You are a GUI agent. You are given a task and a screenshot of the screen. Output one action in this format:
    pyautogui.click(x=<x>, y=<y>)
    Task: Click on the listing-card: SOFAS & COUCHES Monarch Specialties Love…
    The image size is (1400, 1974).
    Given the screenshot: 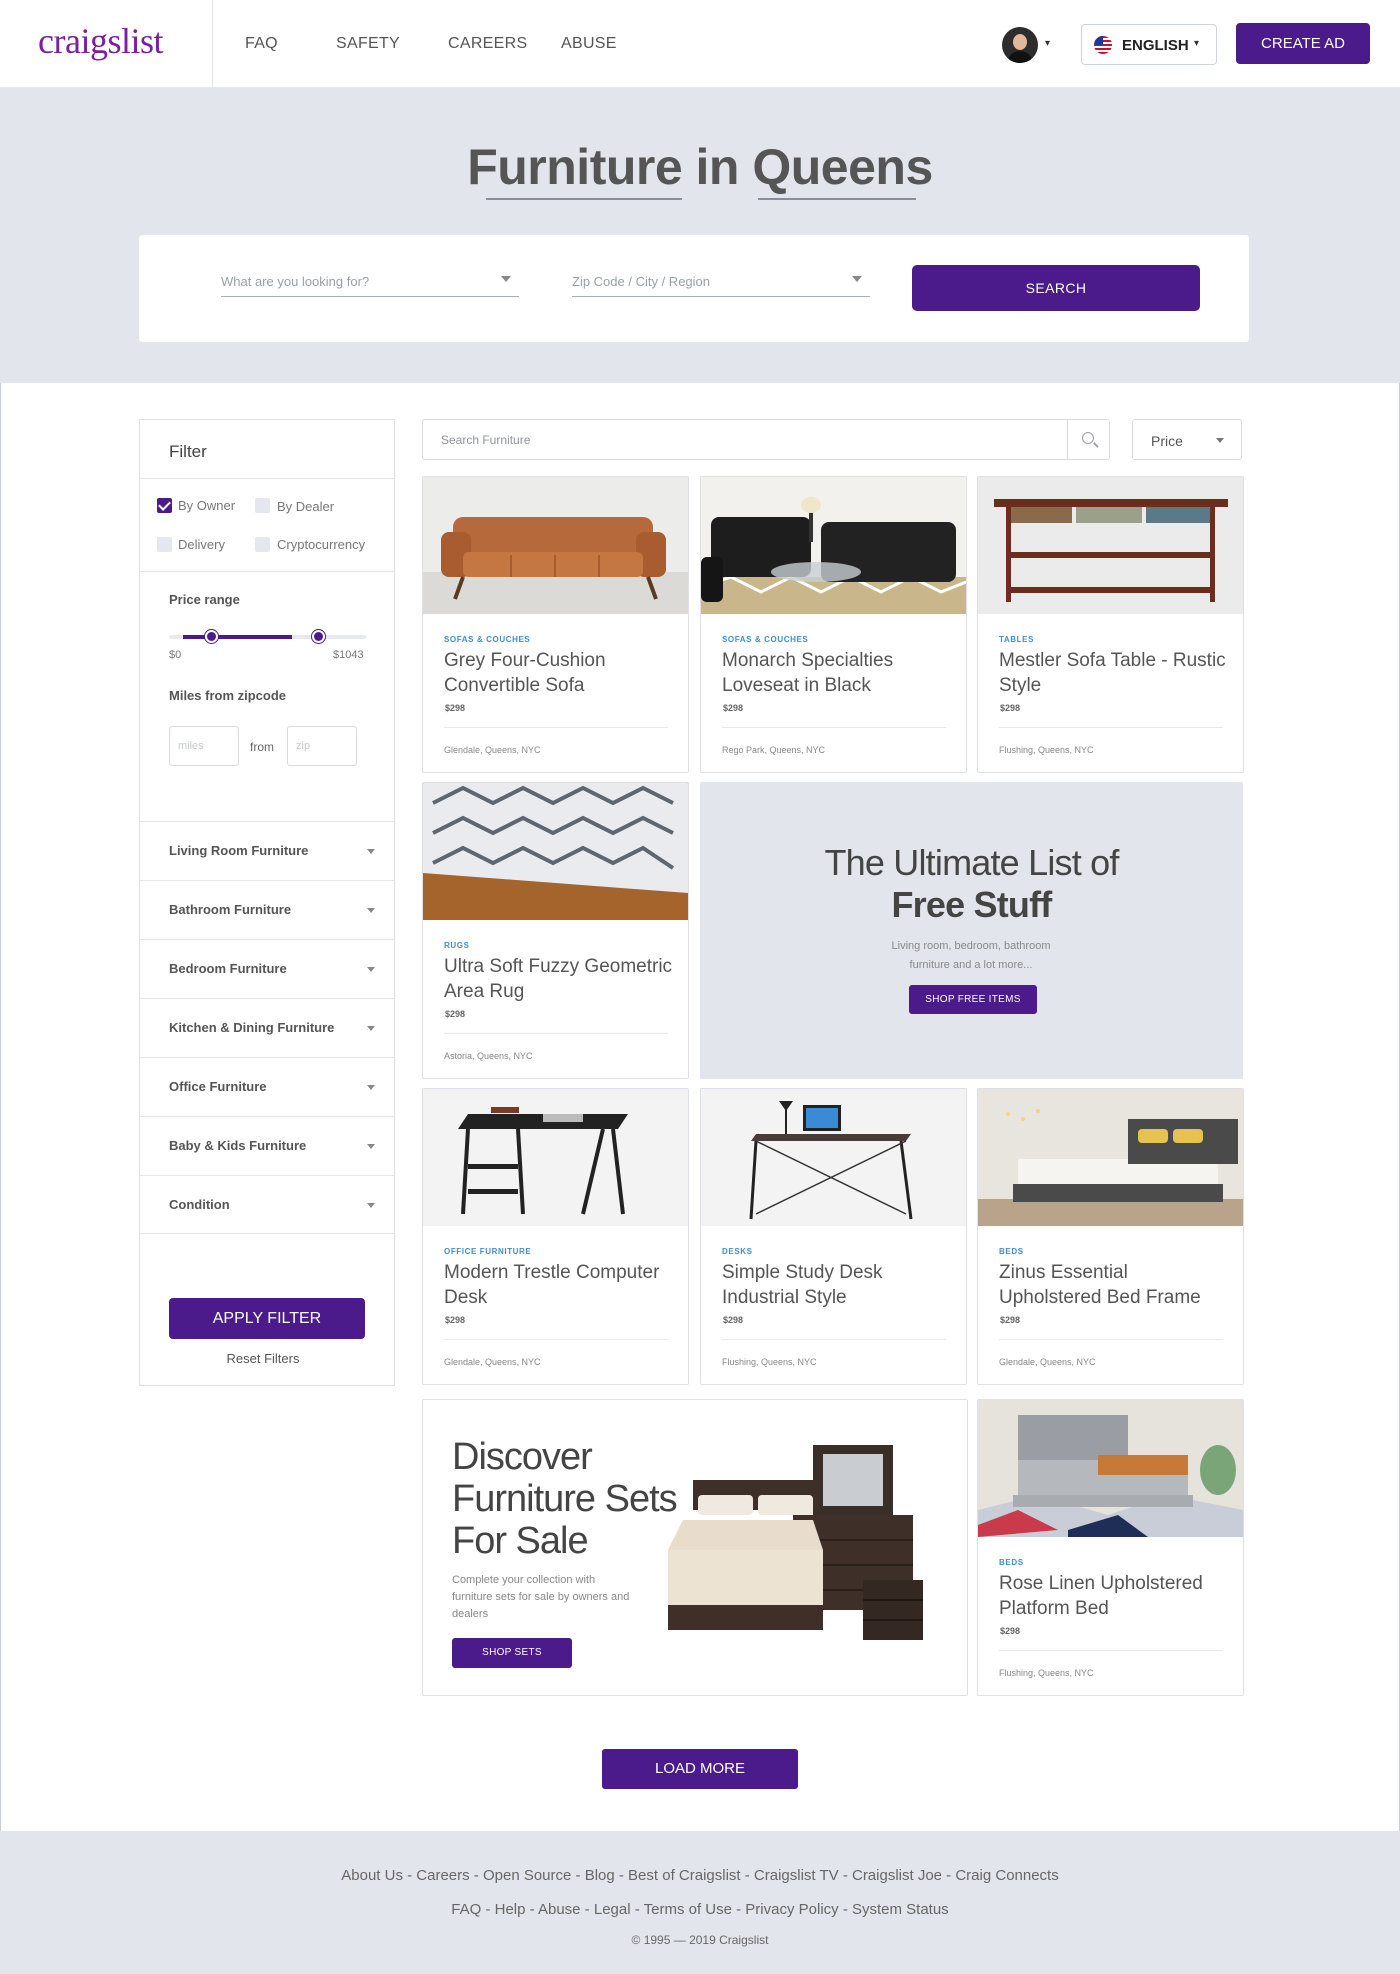 What is the action you would take?
    pyautogui.click(x=833, y=624)
    